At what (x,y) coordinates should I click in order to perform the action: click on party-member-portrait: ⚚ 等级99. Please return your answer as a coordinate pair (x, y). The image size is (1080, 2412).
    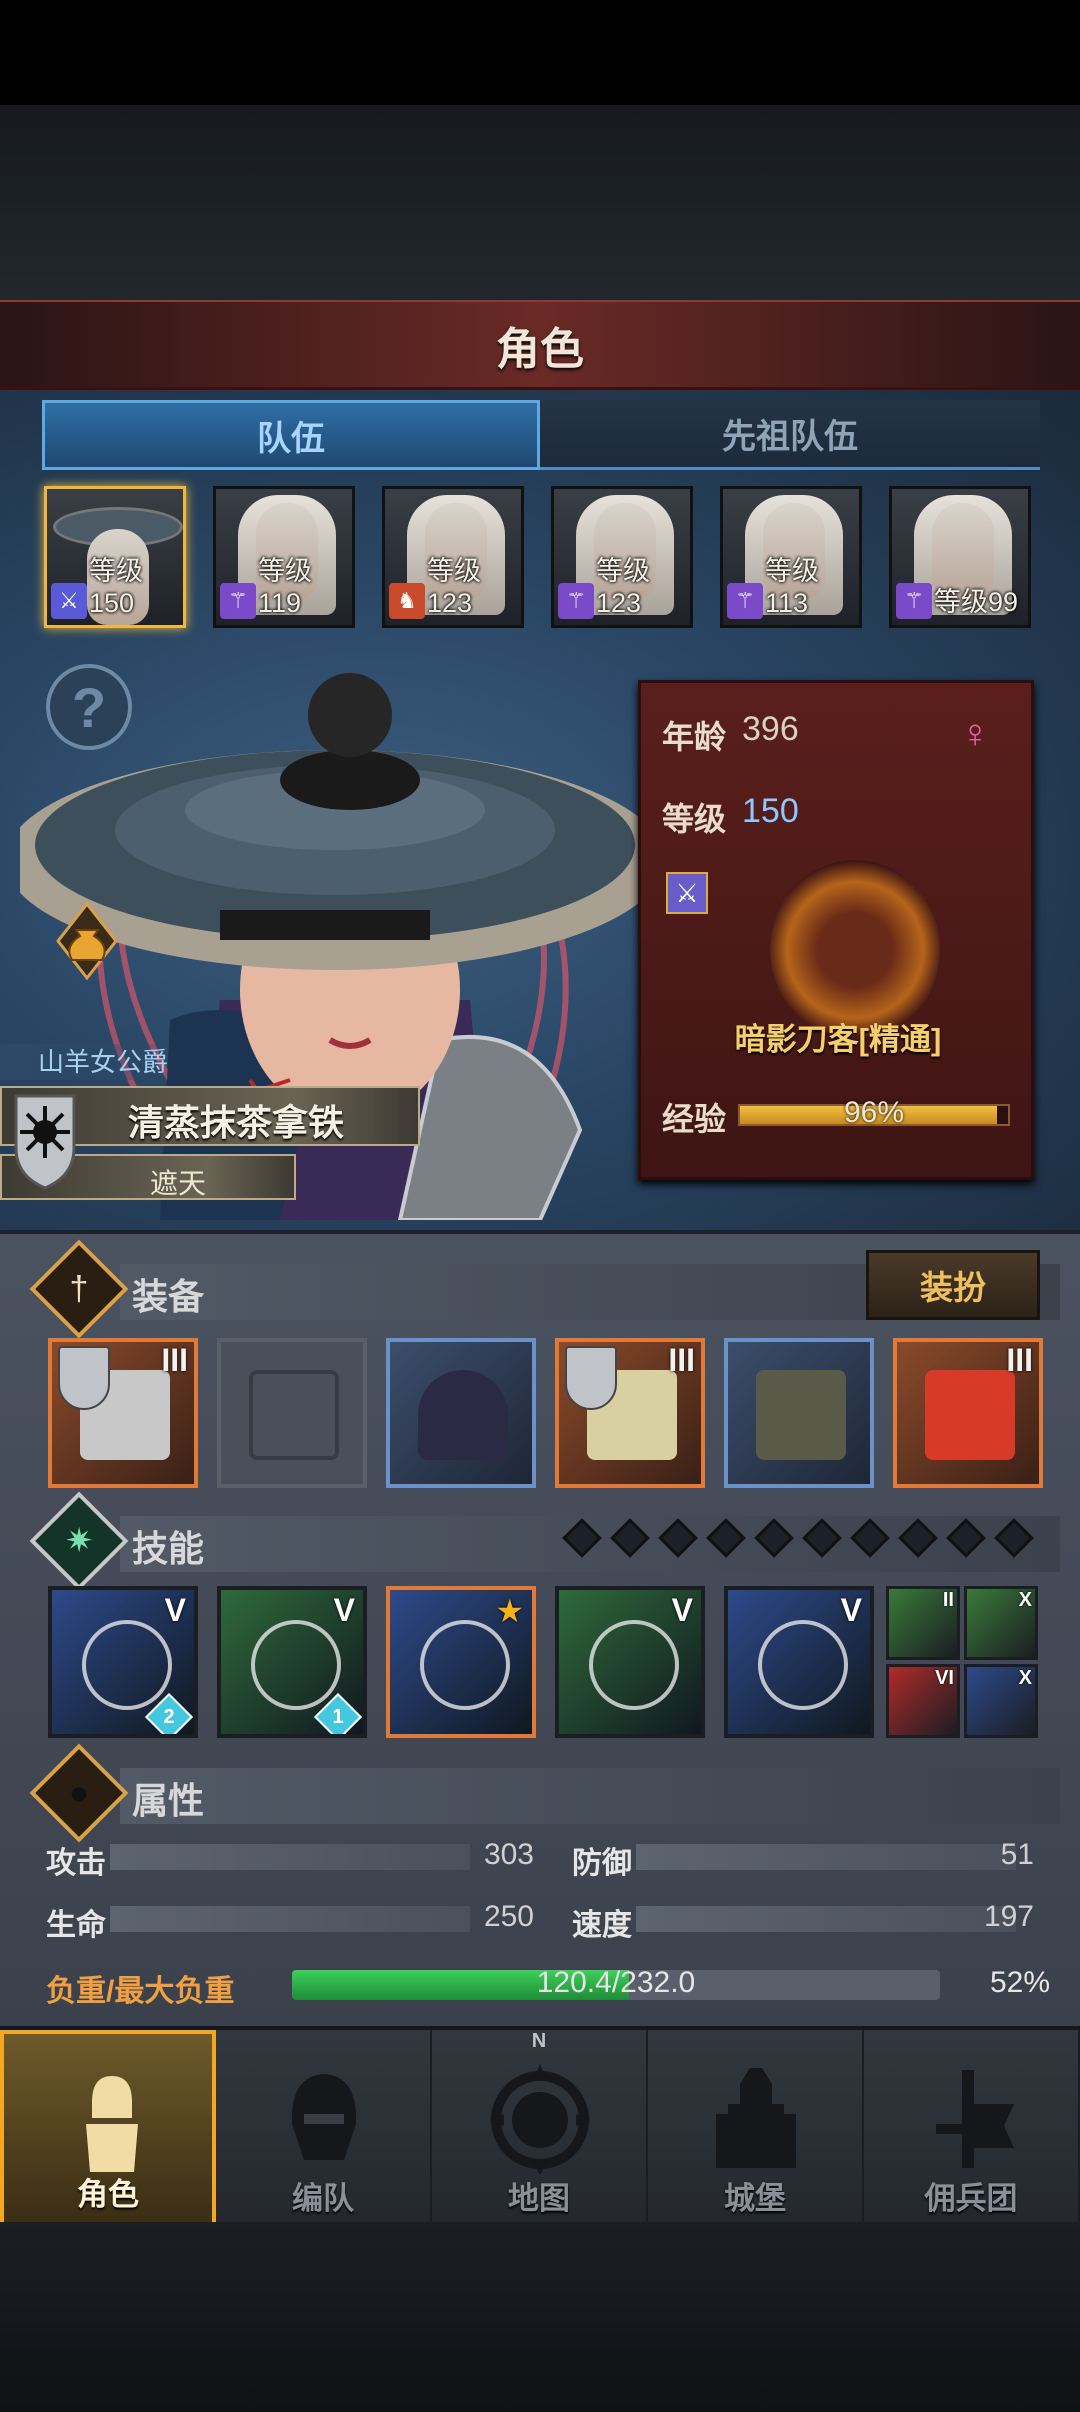
    Looking at the image, I should click on (960, 557).